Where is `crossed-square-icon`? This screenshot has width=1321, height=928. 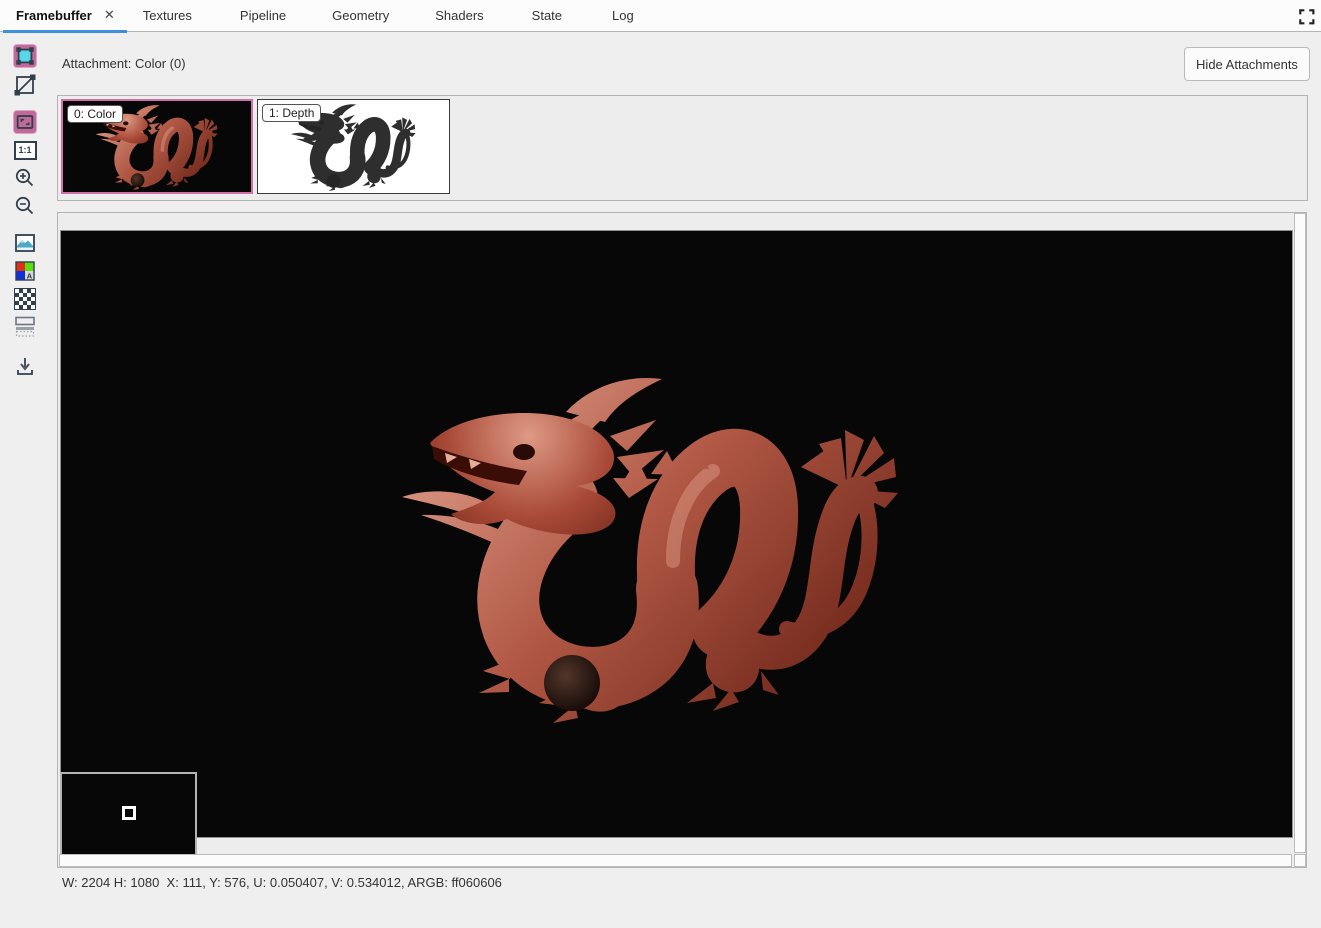
crossed-square-icon is located at coordinates (25, 85).